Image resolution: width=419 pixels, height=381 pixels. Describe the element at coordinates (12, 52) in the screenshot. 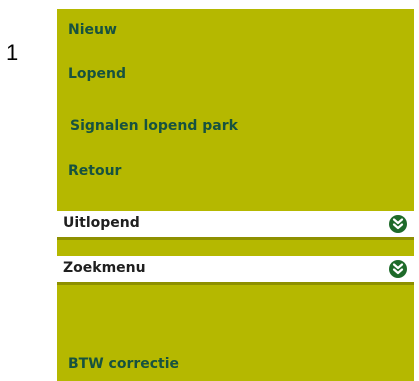

I see `step-number: 1` at that location.